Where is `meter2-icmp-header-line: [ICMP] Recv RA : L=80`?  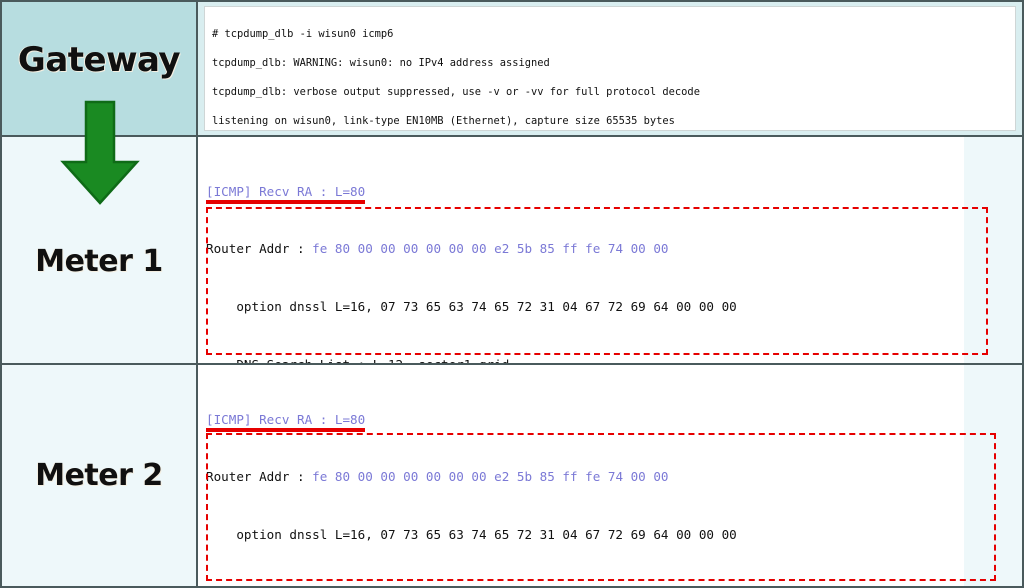 meter2-icmp-header-line: [ICMP] Recv RA : L=80 is located at coordinates (585, 421).